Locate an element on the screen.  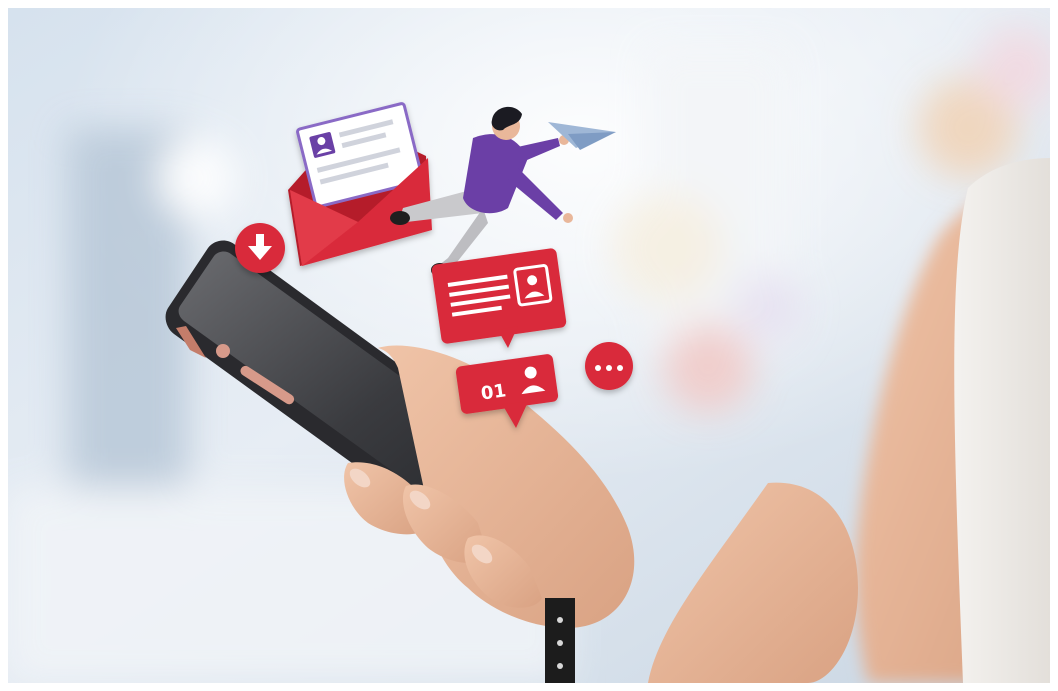
counter-text: 01 is located at coordinates (494, 392).